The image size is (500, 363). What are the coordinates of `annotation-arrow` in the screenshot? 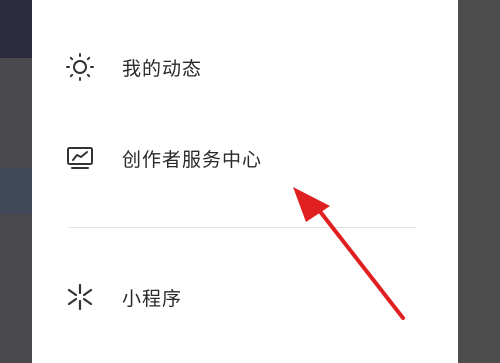 It's located at (349, 253).